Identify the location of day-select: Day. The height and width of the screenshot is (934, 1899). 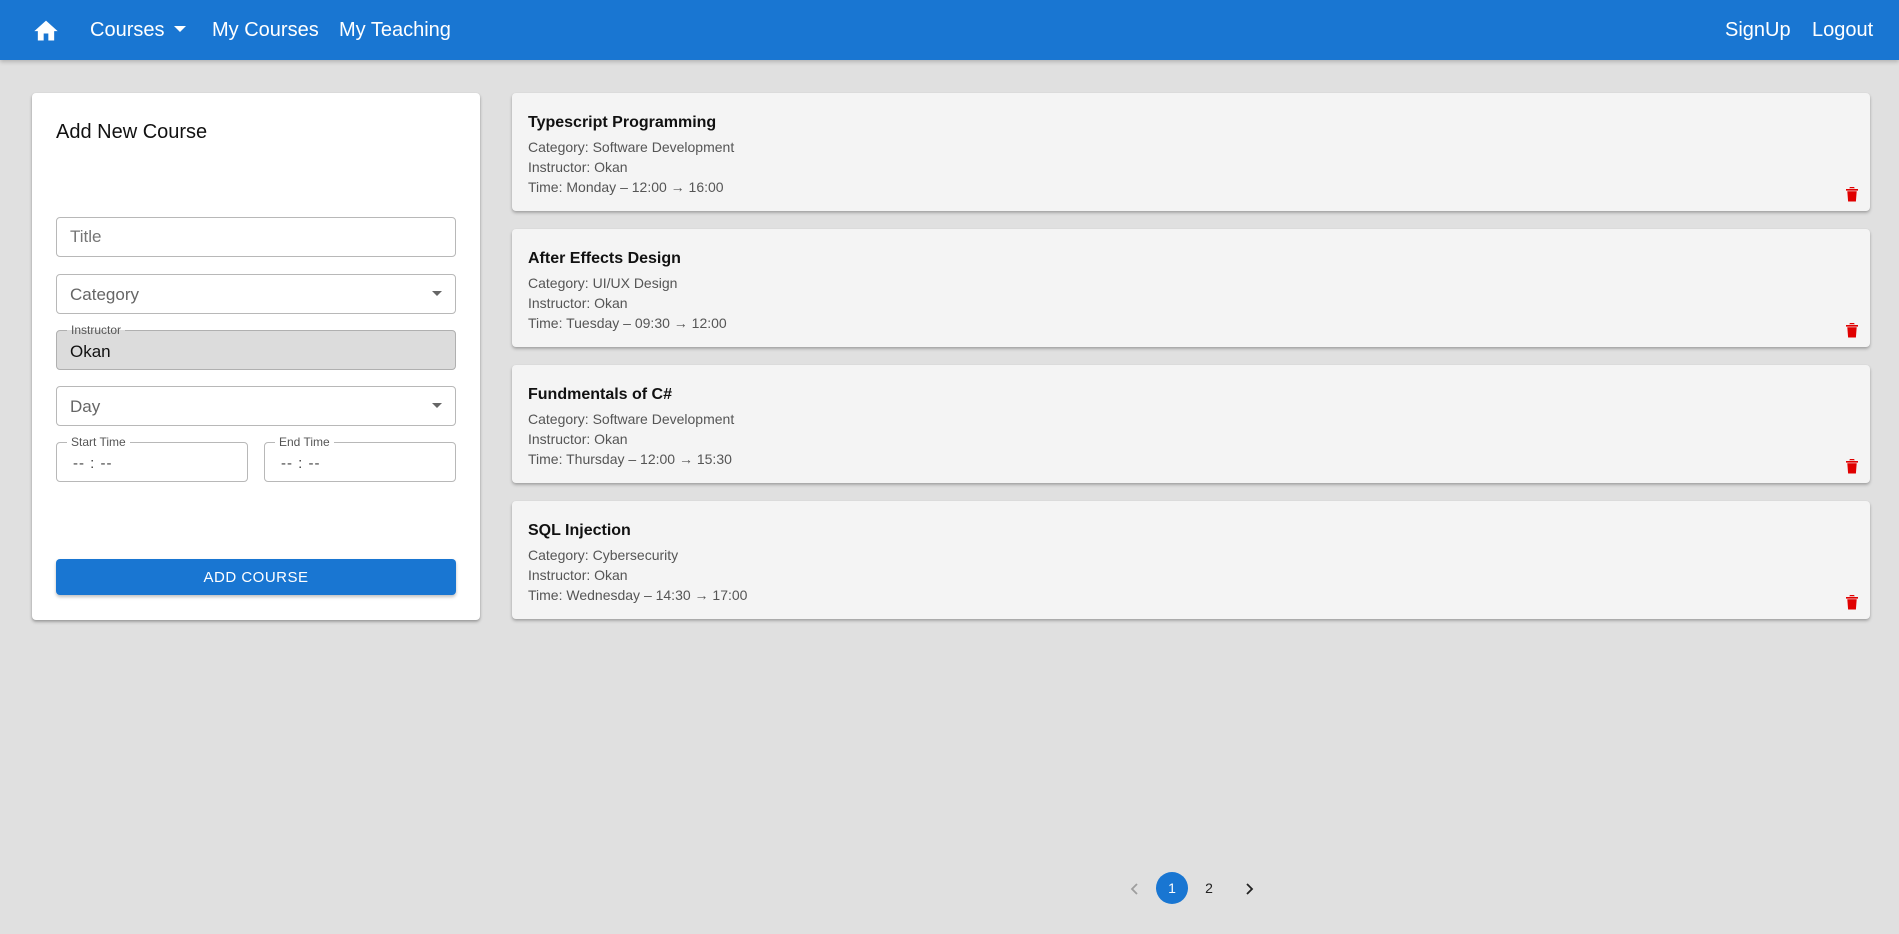
(256, 406).